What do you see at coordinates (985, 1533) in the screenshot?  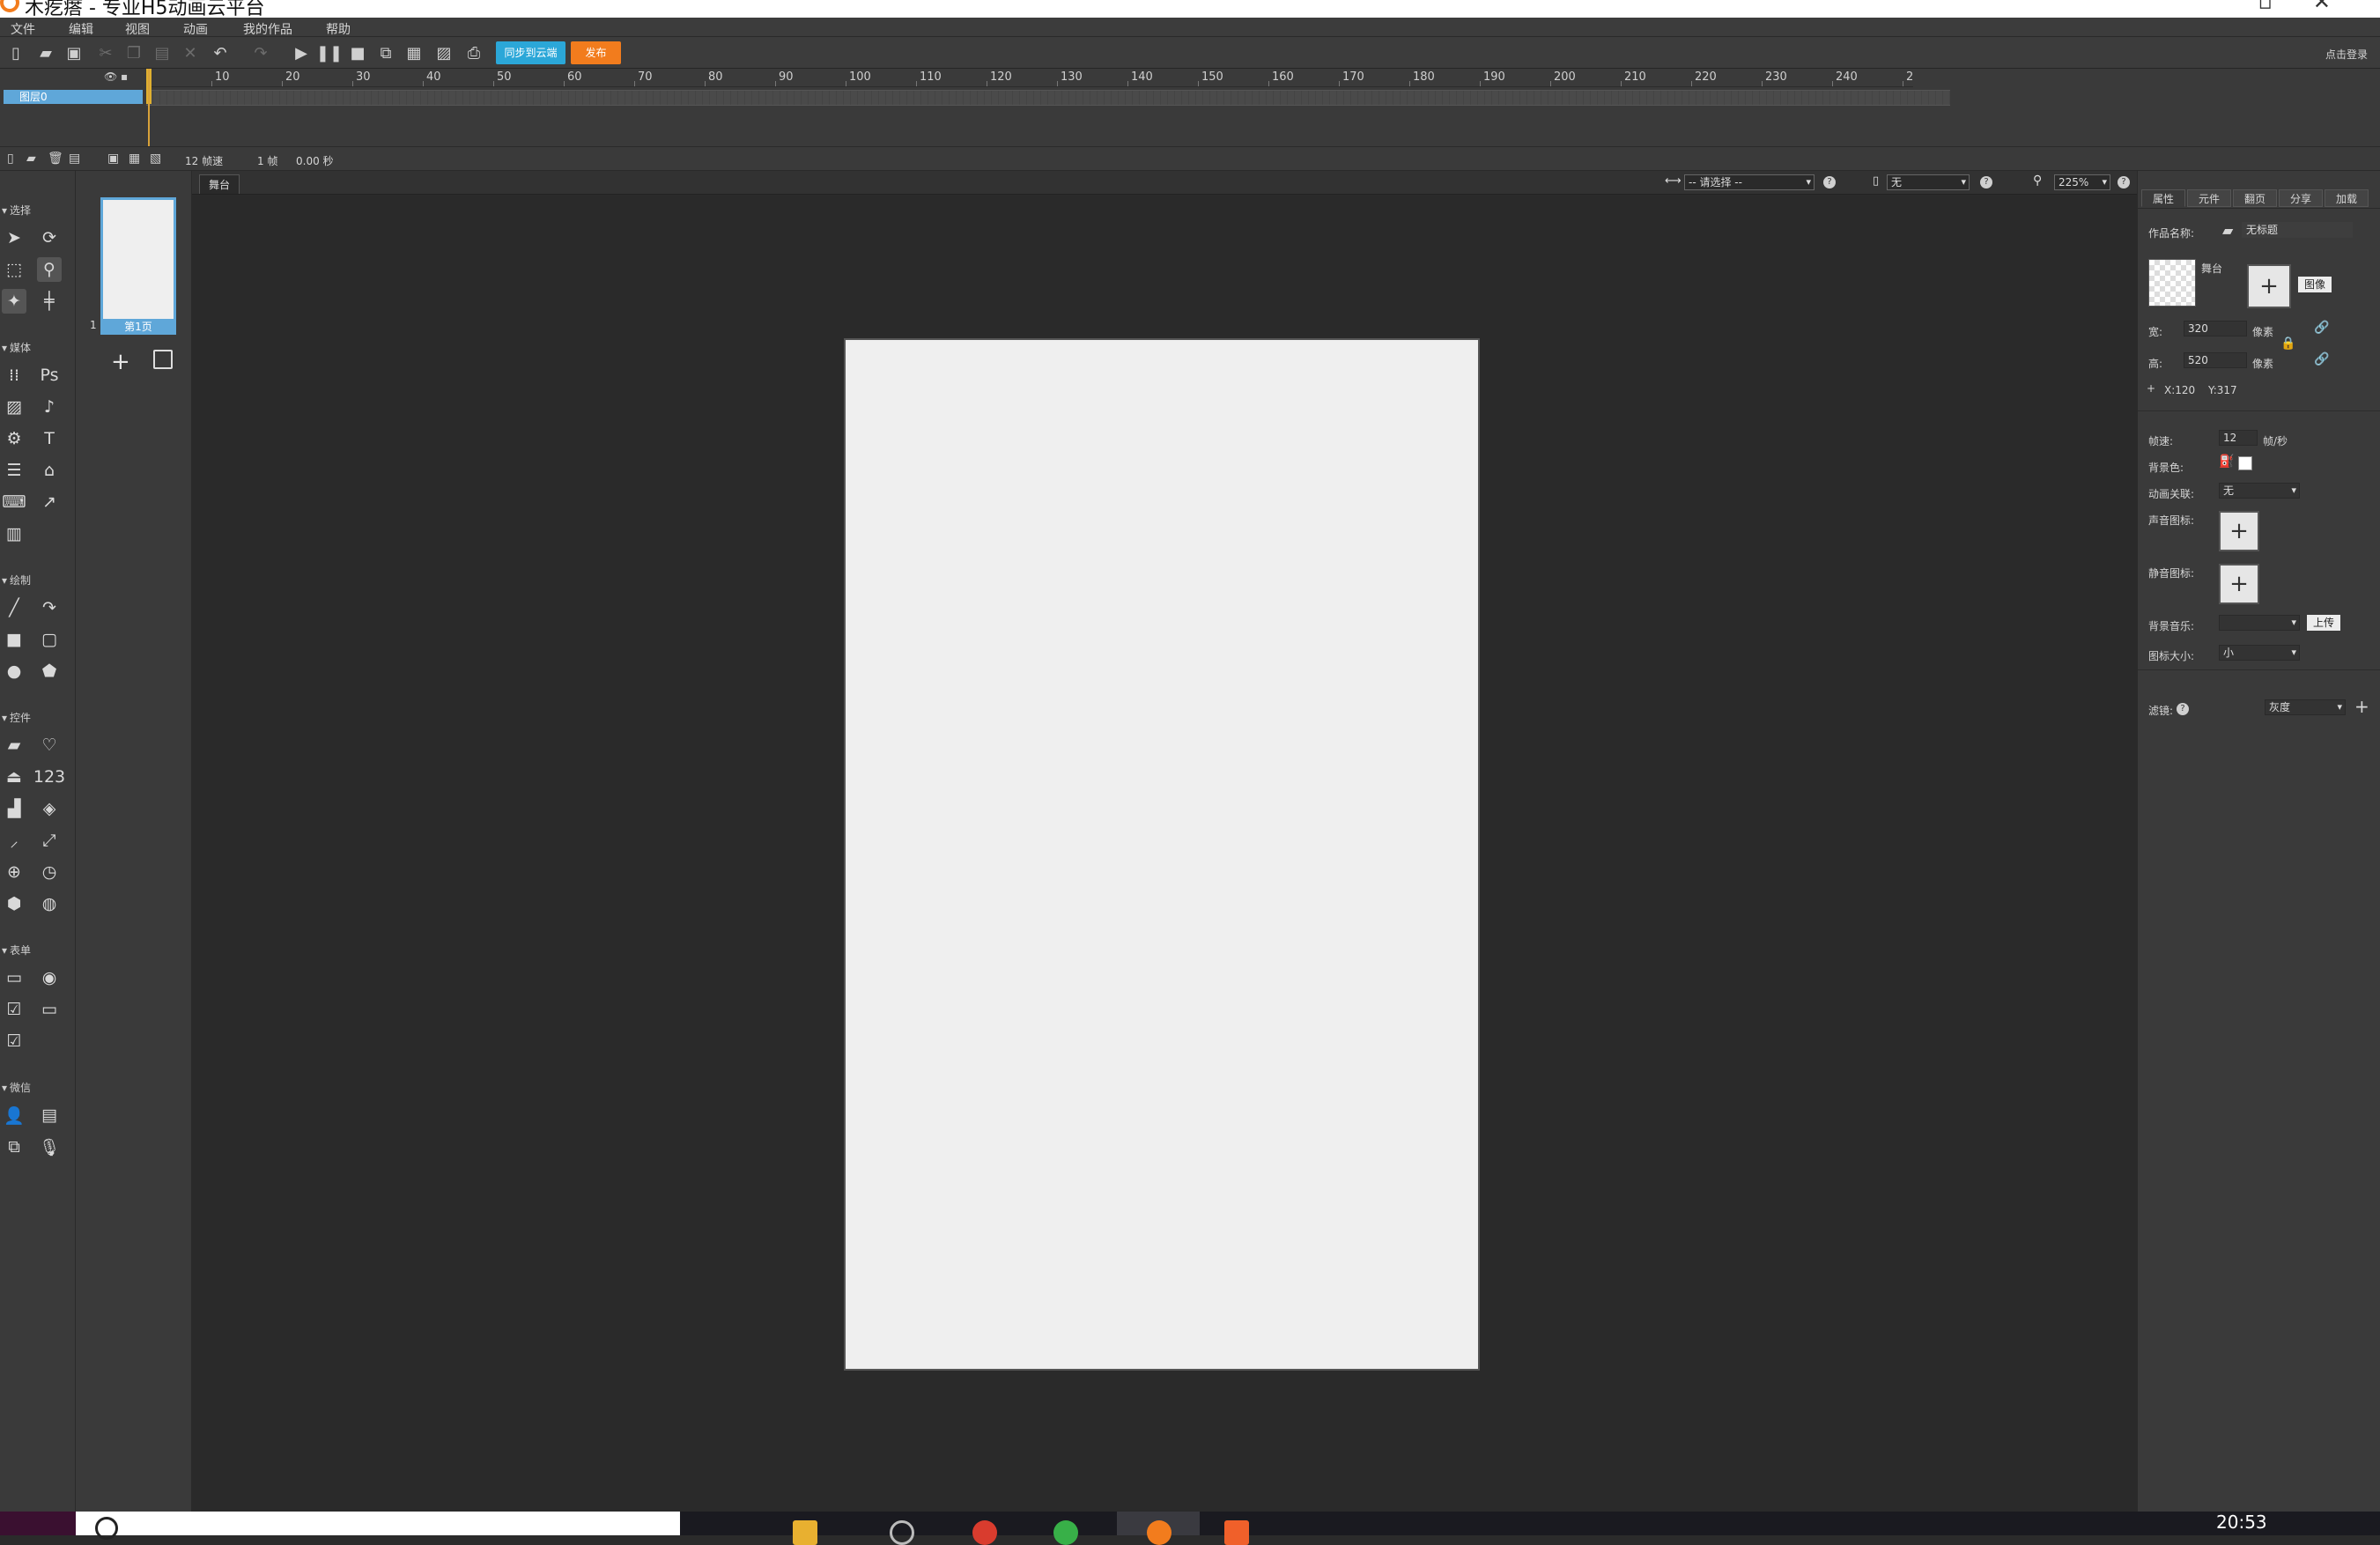 I see `browser-icon` at bounding box center [985, 1533].